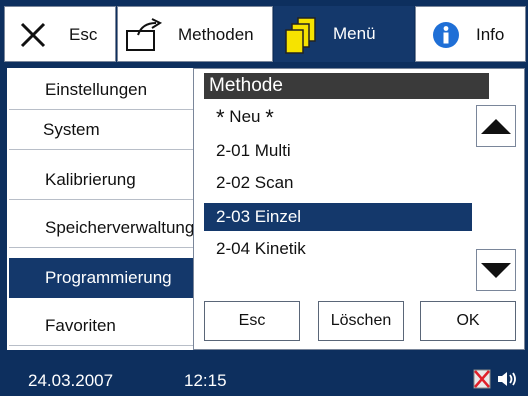  I want to click on menu-button: Menü, so click(344, 34).